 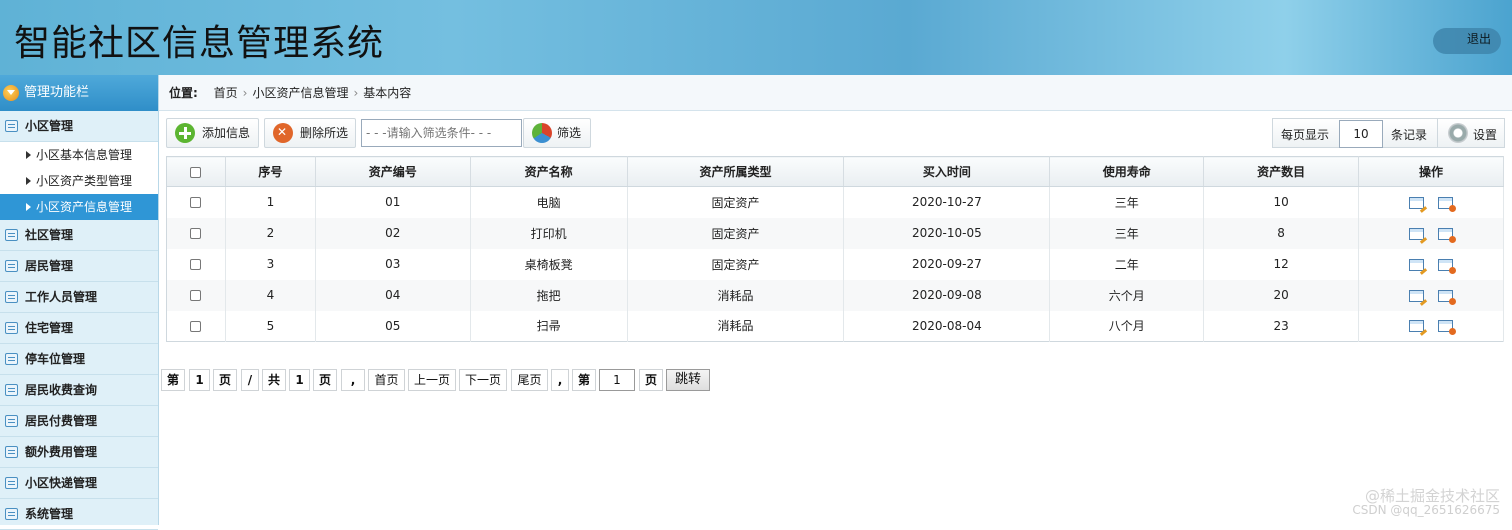 What do you see at coordinates (199, 40) in the screenshot?
I see `app-title: 智能社区信息管理系统` at bounding box center [199, 40].